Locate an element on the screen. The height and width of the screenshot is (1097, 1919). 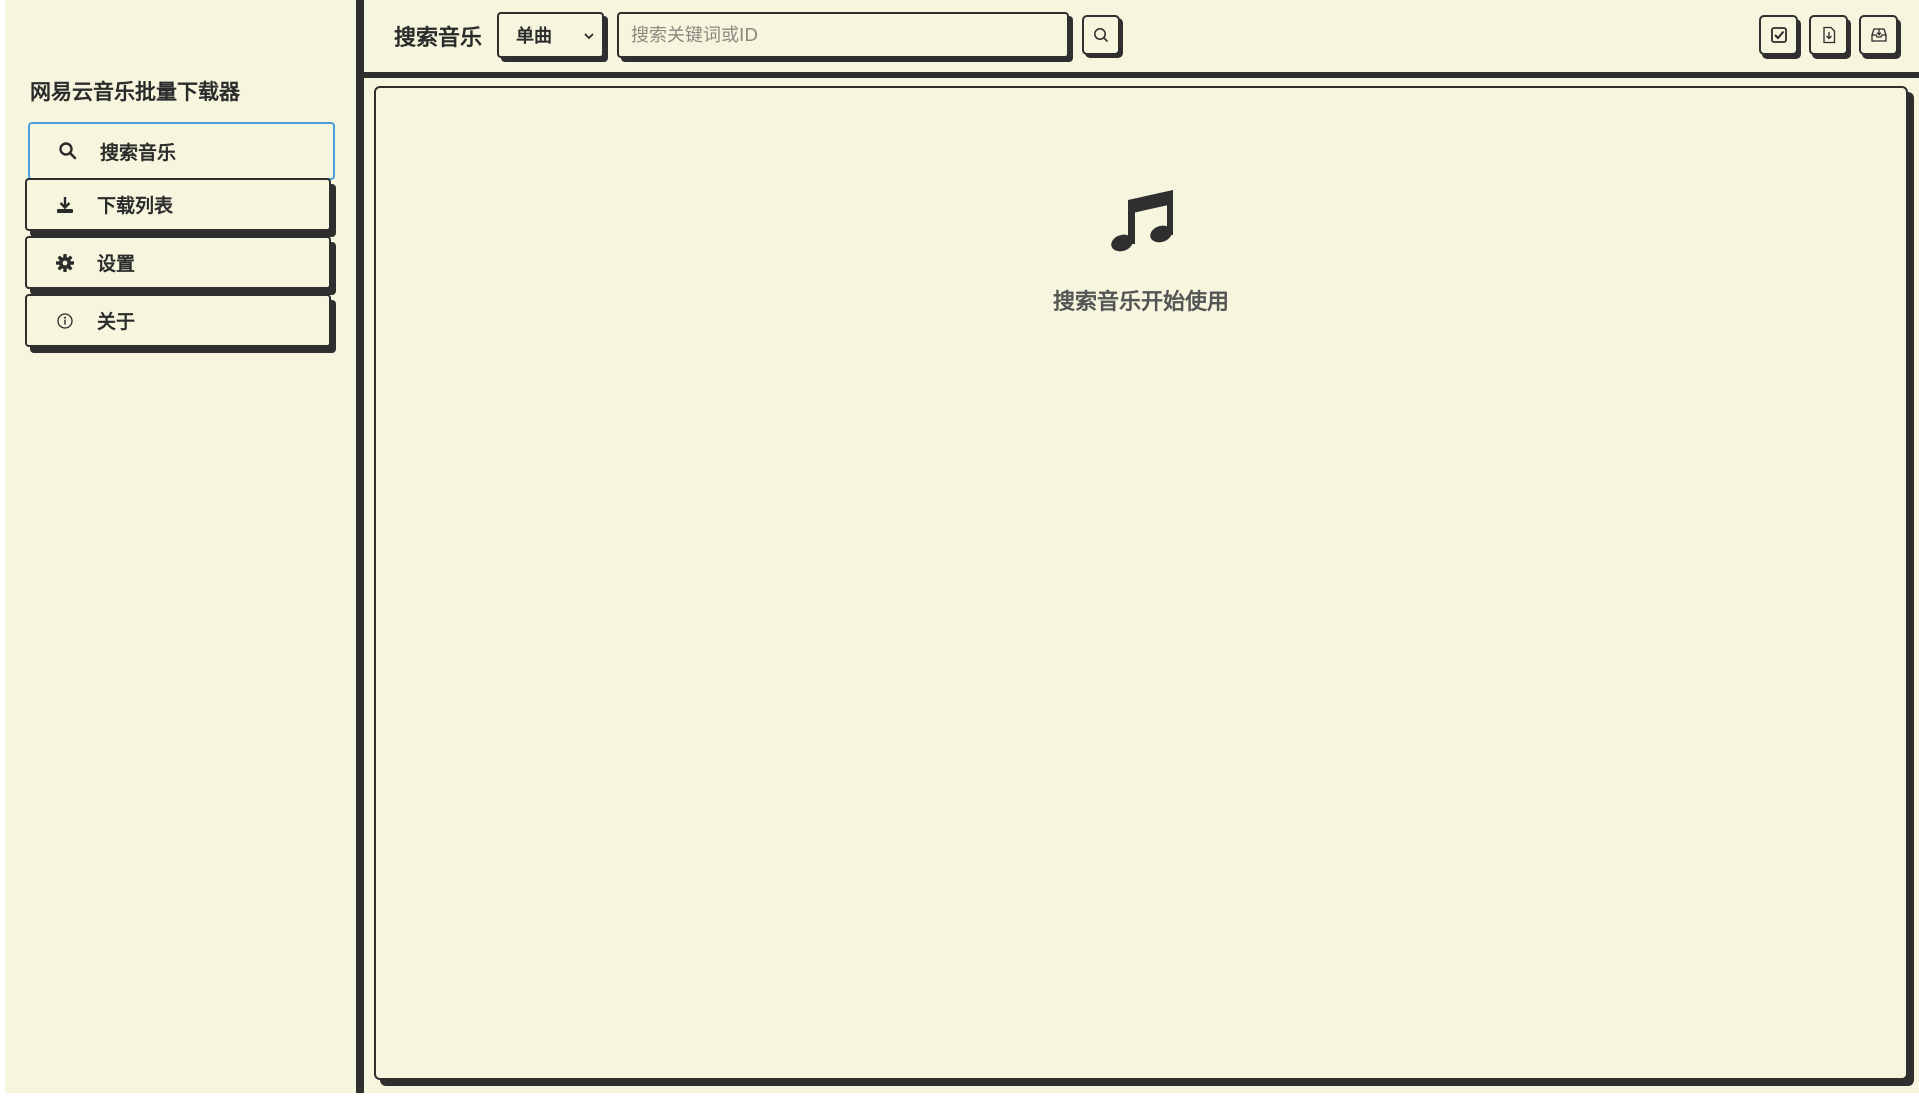
inbox-download-icon is located at coordinates (1879, 35).